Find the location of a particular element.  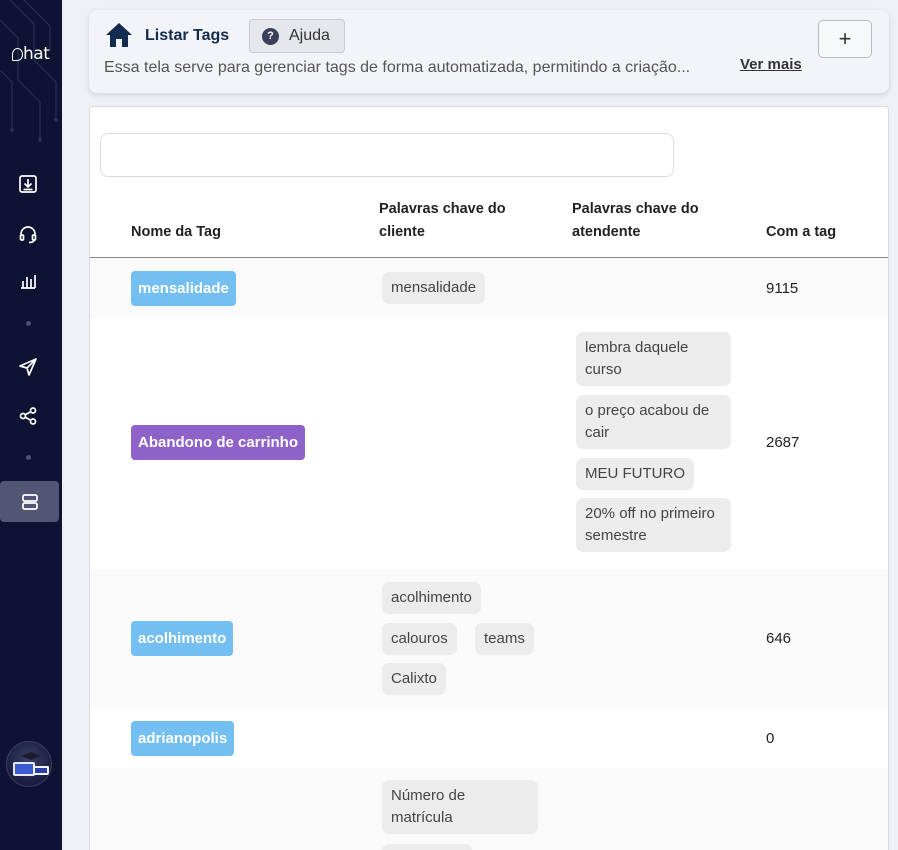

user-avatar is located at coordinates (29, 764).